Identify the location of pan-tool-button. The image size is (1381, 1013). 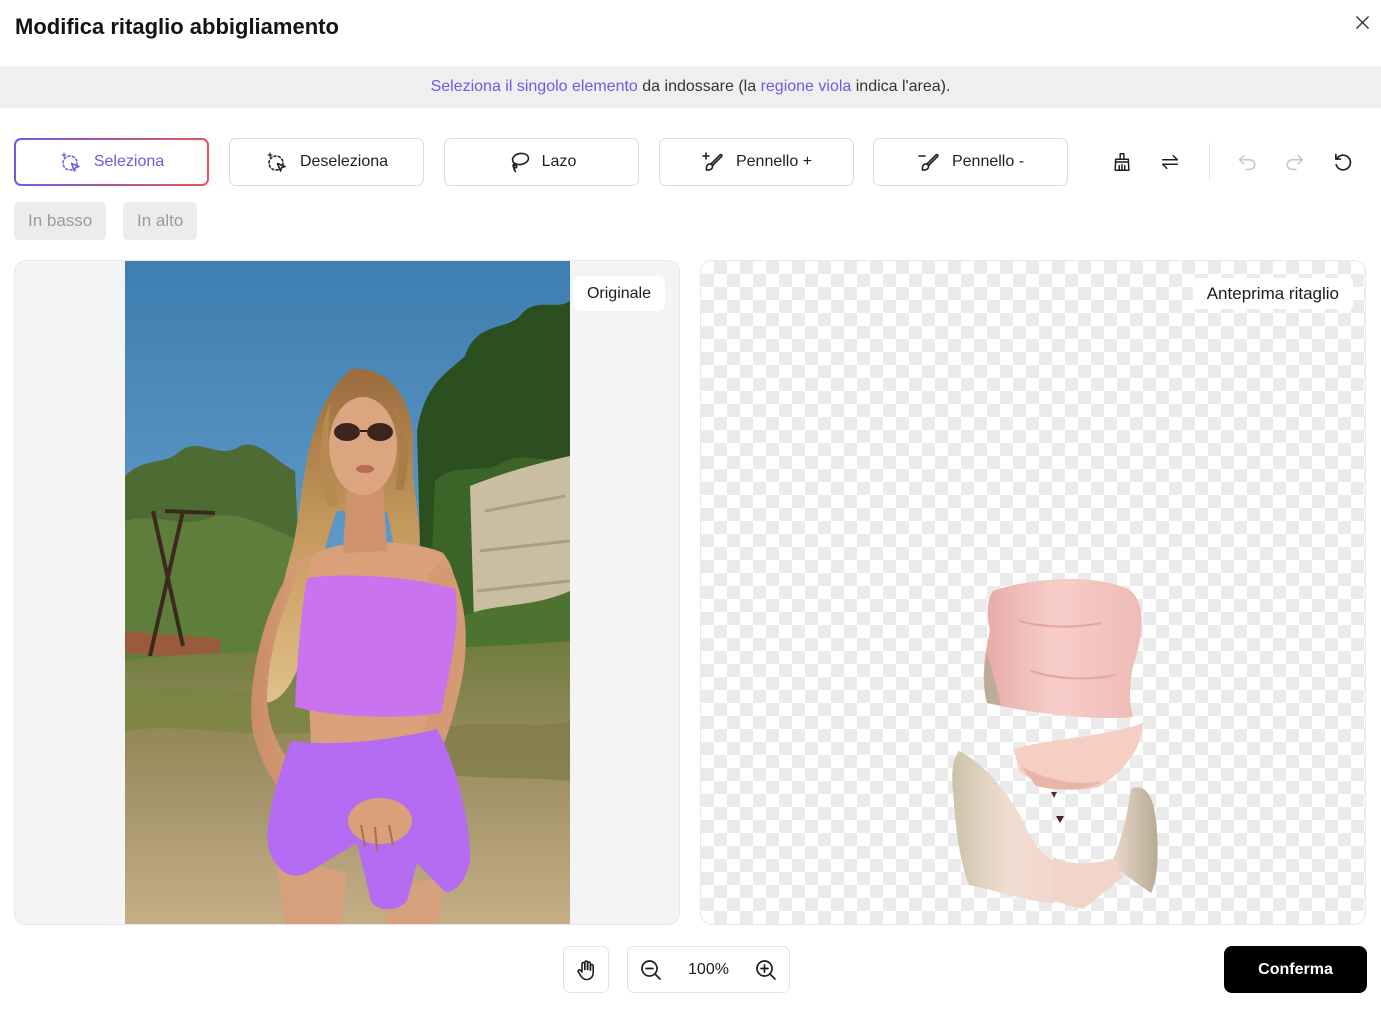
(586, 969).